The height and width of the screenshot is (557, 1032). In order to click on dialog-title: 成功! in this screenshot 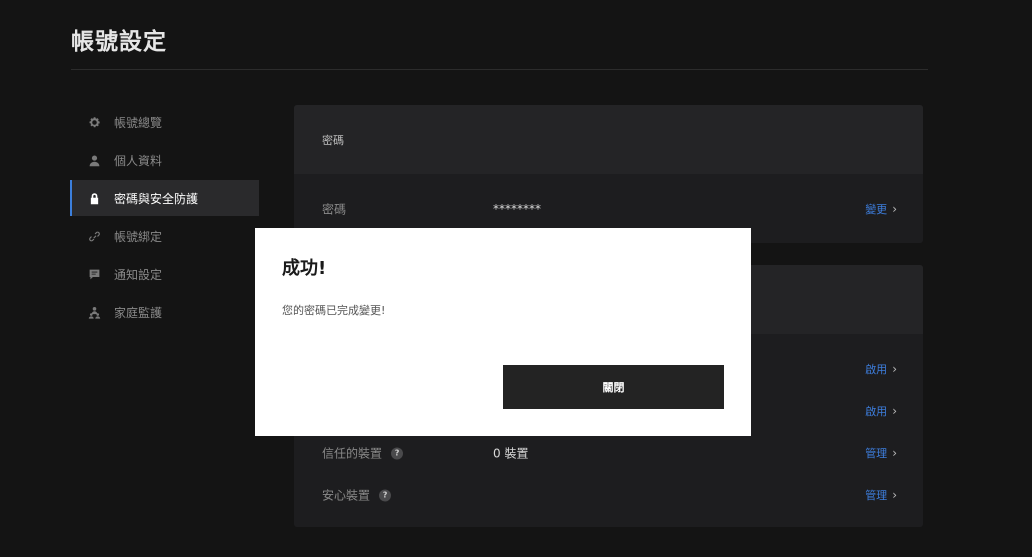, I will do `click(304, 268)`.